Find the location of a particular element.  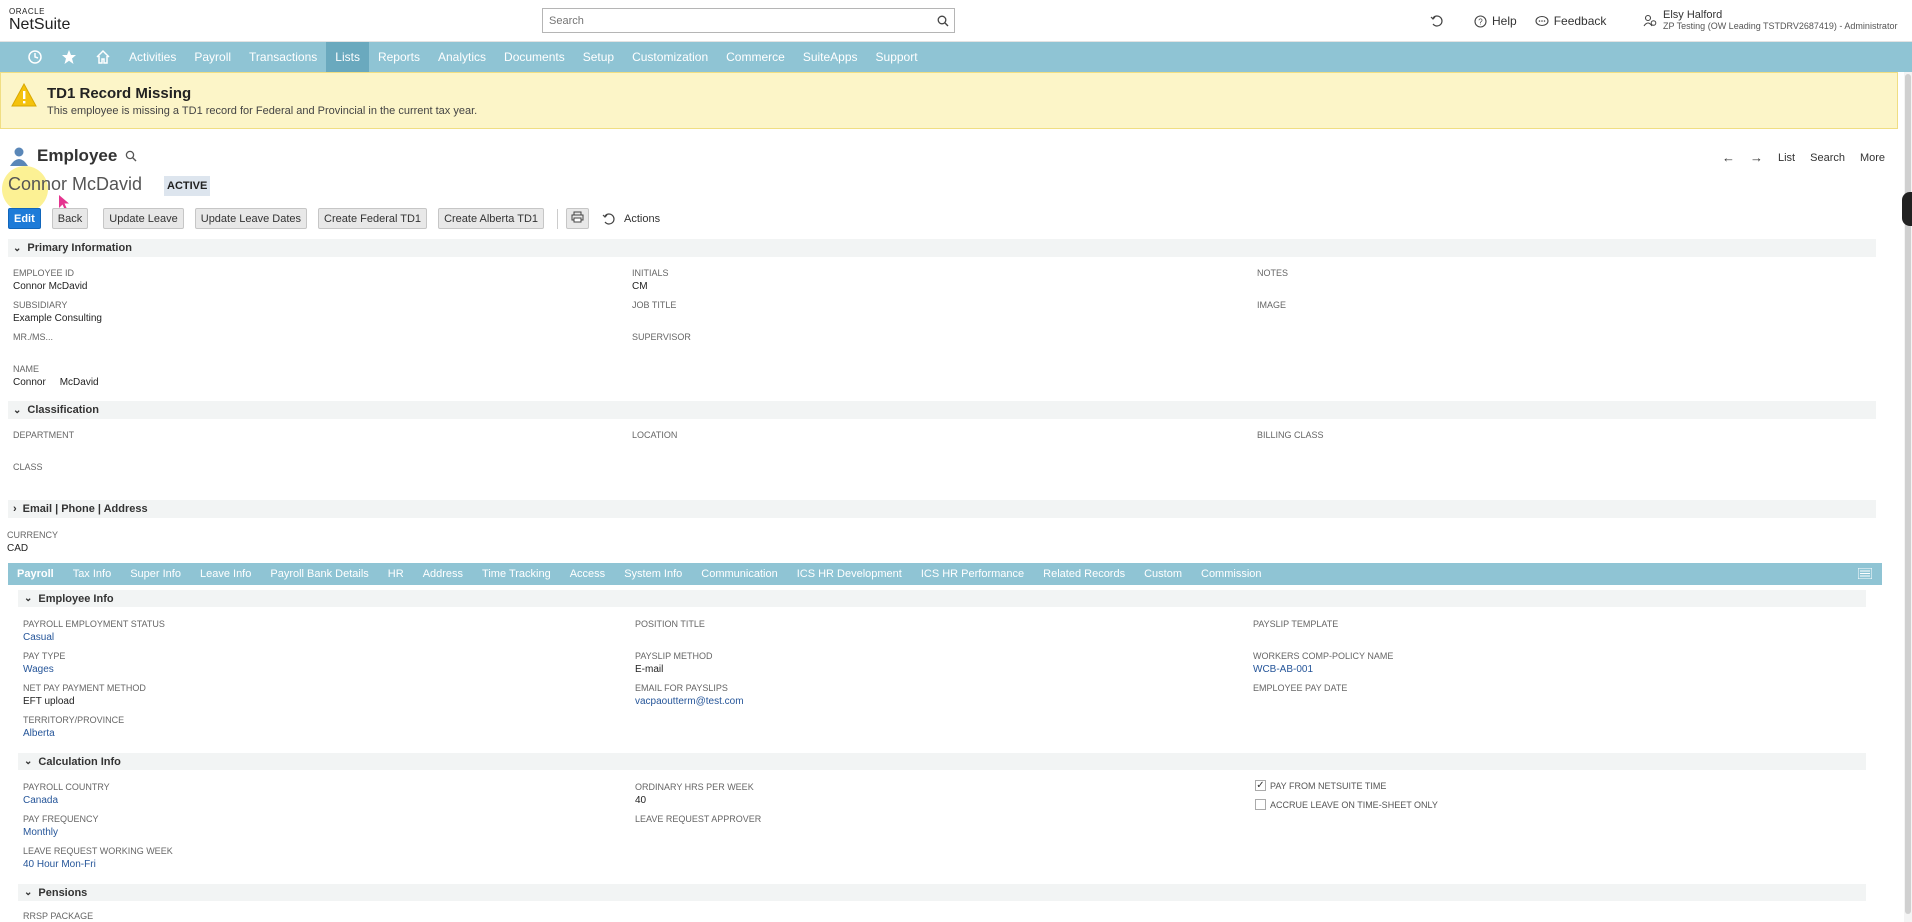

checkbox-unchecked-icon is located at coordinates (1260, 804).